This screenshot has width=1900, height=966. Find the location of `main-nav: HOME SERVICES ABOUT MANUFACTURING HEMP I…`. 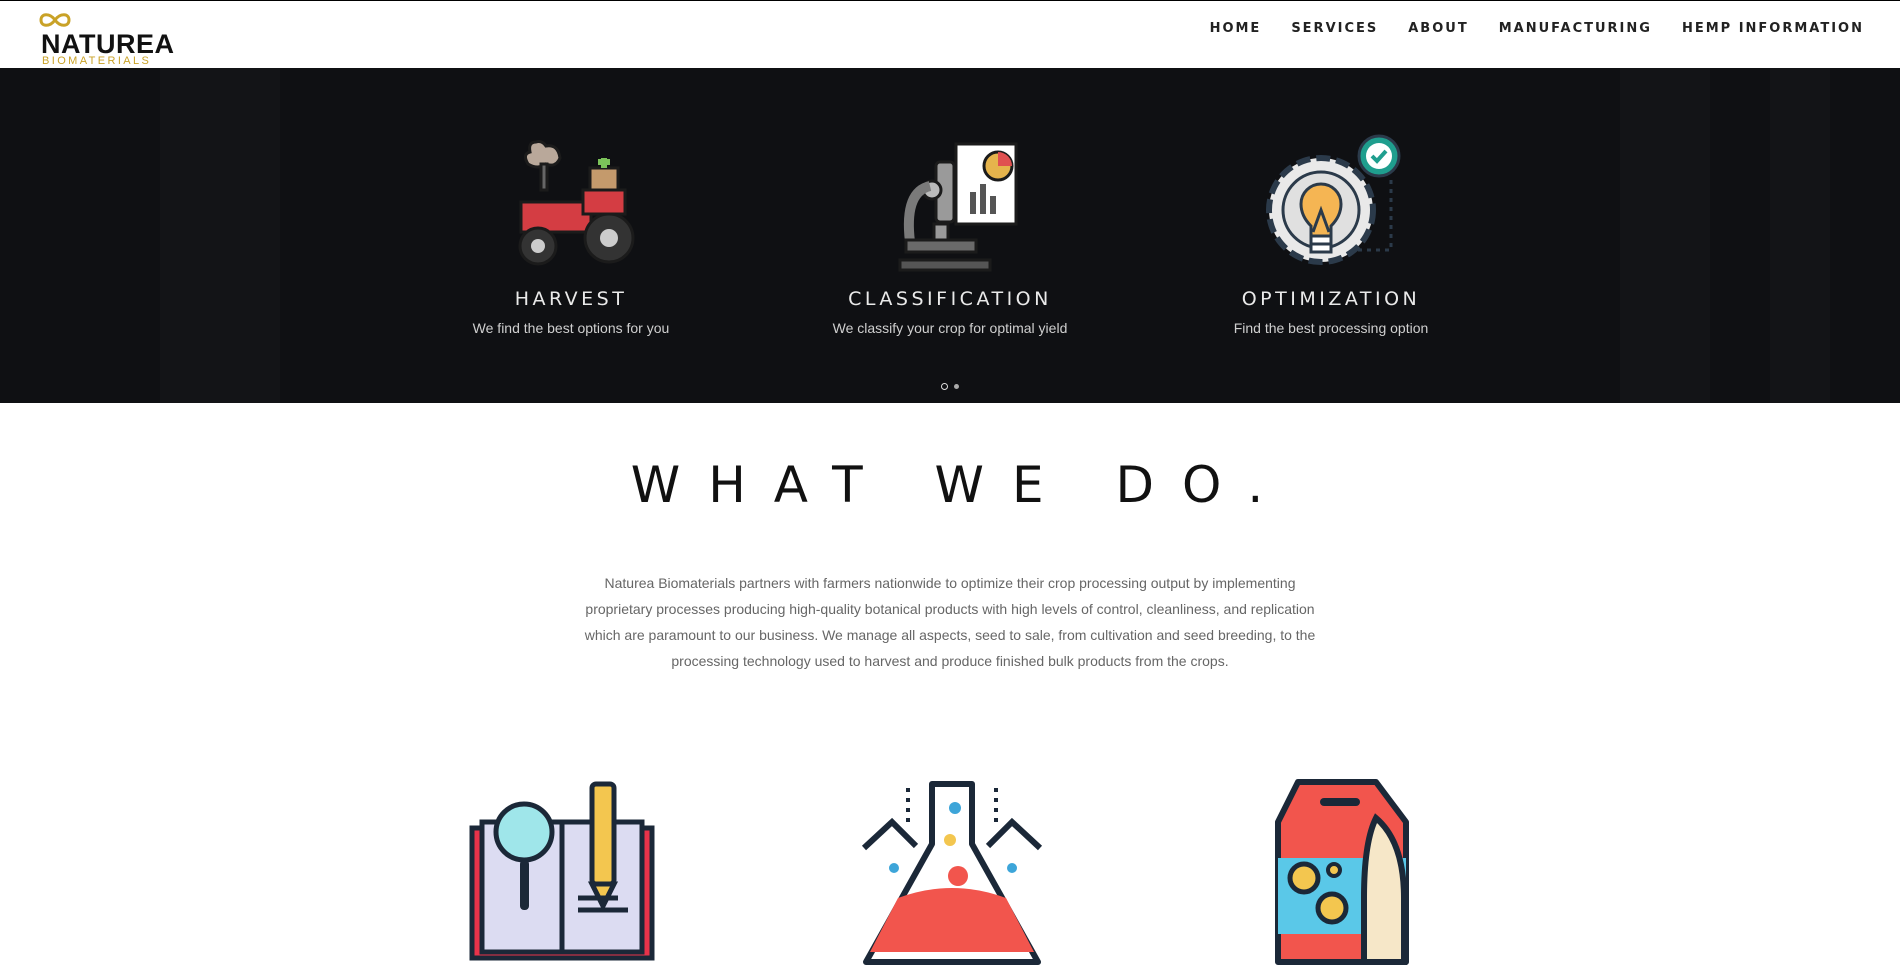

main-nav: HOME SERVICES ABOUT MANUFACTURING HEMP I… is located at coordinates (1522, 28).